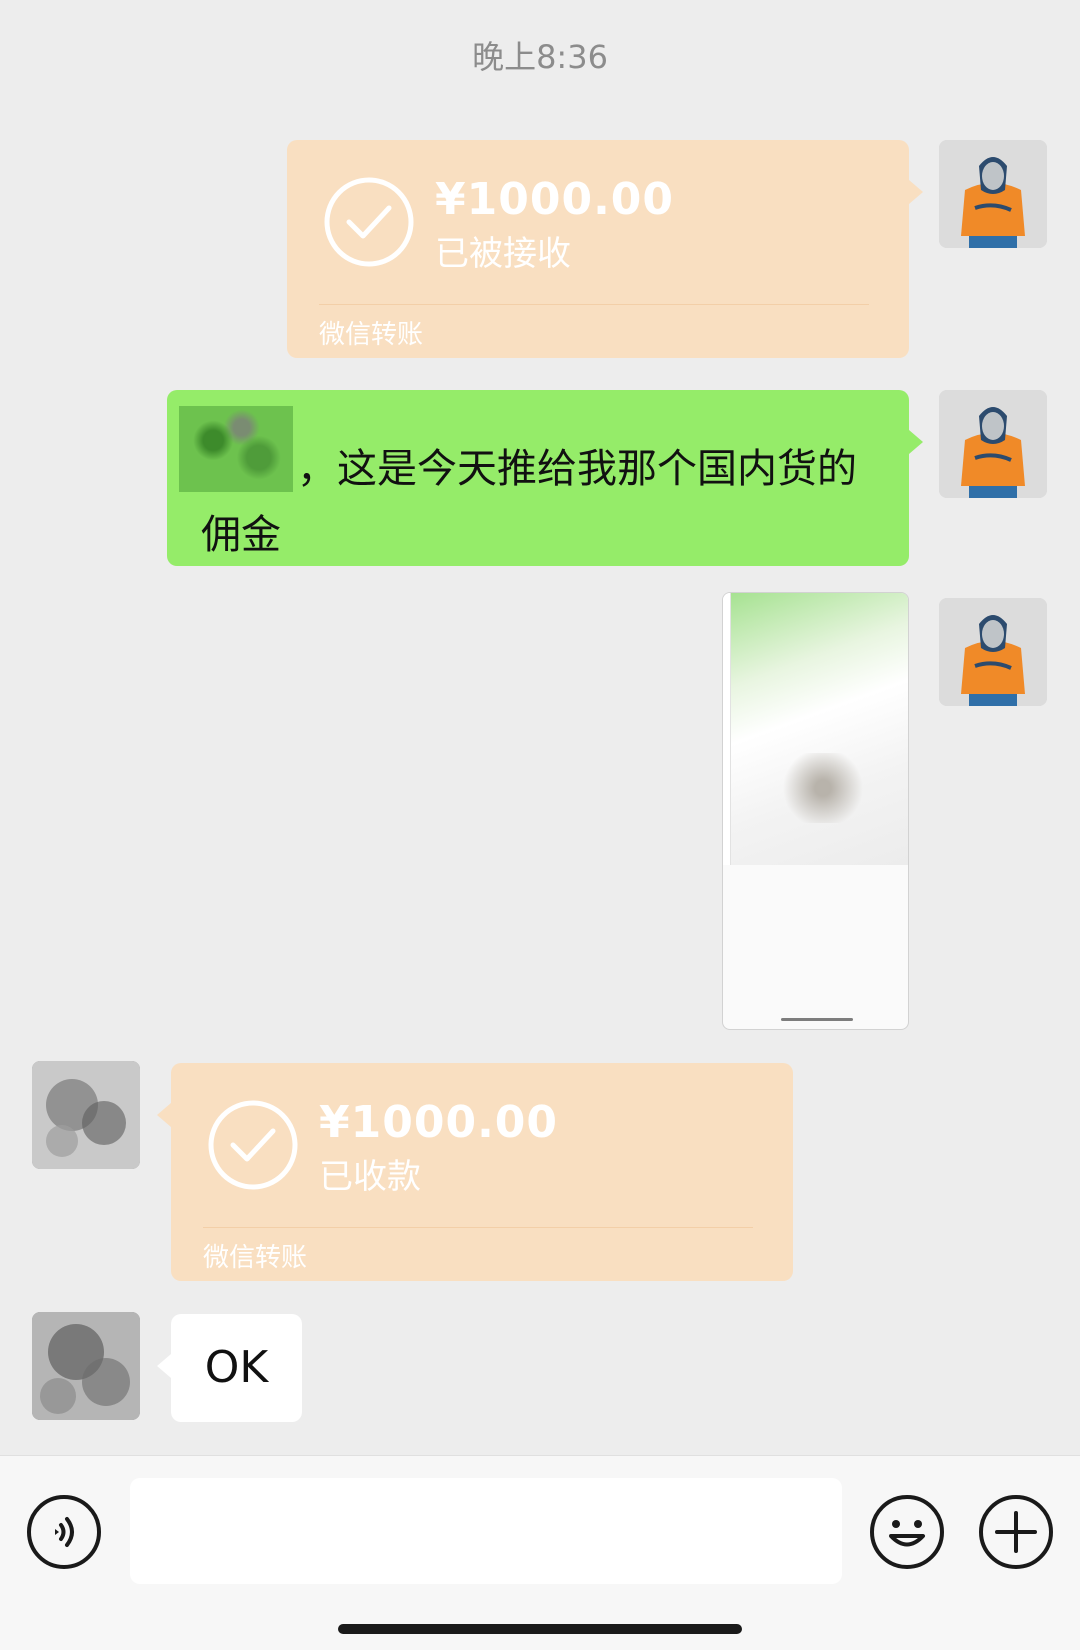 The image size is (1080, 1650). I want to click on transfer-card: ¥1000.00 已被接收 微信转账, so click(605, 249).